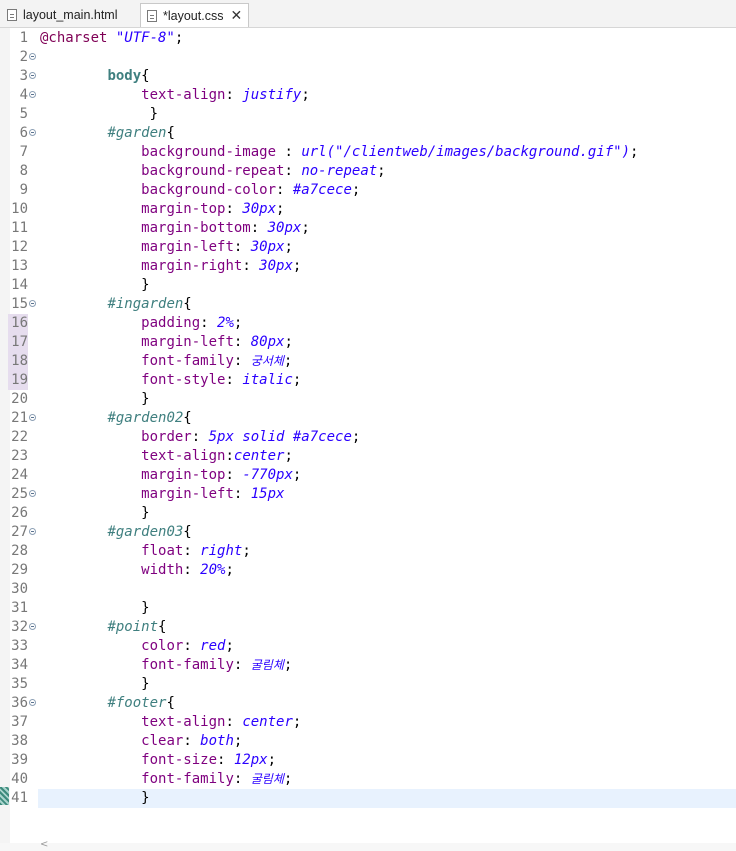 The image size is (736, 851). Describe the element at coordinates (368, 741) in the screenshot. I see `code-line: 38 clear: both;` at that location.